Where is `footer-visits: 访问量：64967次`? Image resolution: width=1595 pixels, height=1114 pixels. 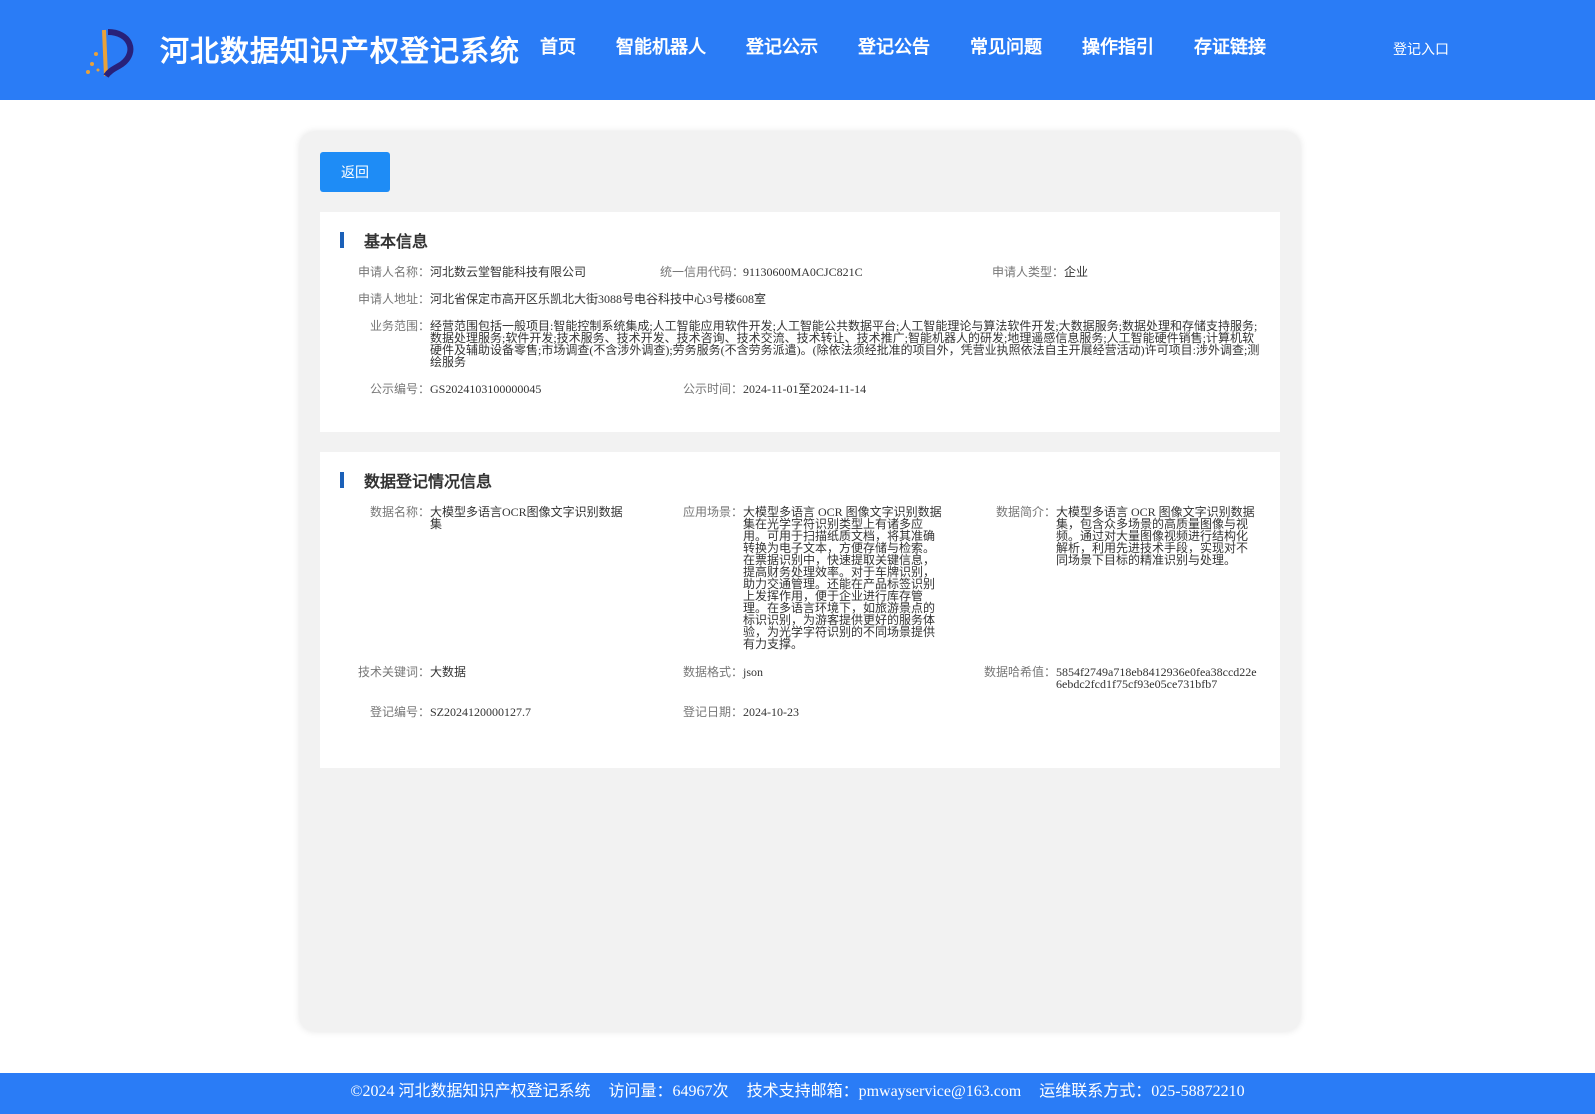
footer-visits: 访问量：64967次 is located at coordinates (668, 1091).